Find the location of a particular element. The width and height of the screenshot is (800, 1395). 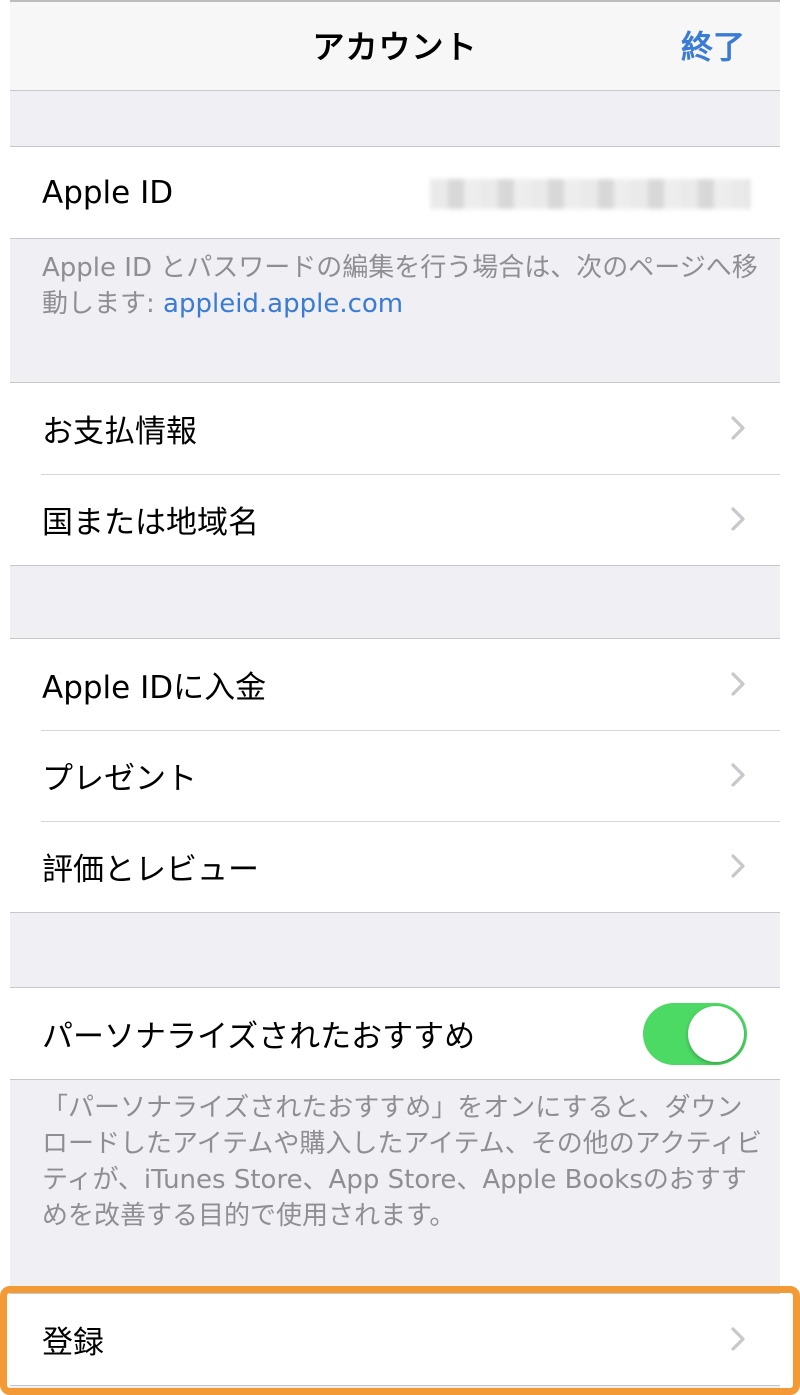

register-highlight-box is located at coordinates (400, 1340).